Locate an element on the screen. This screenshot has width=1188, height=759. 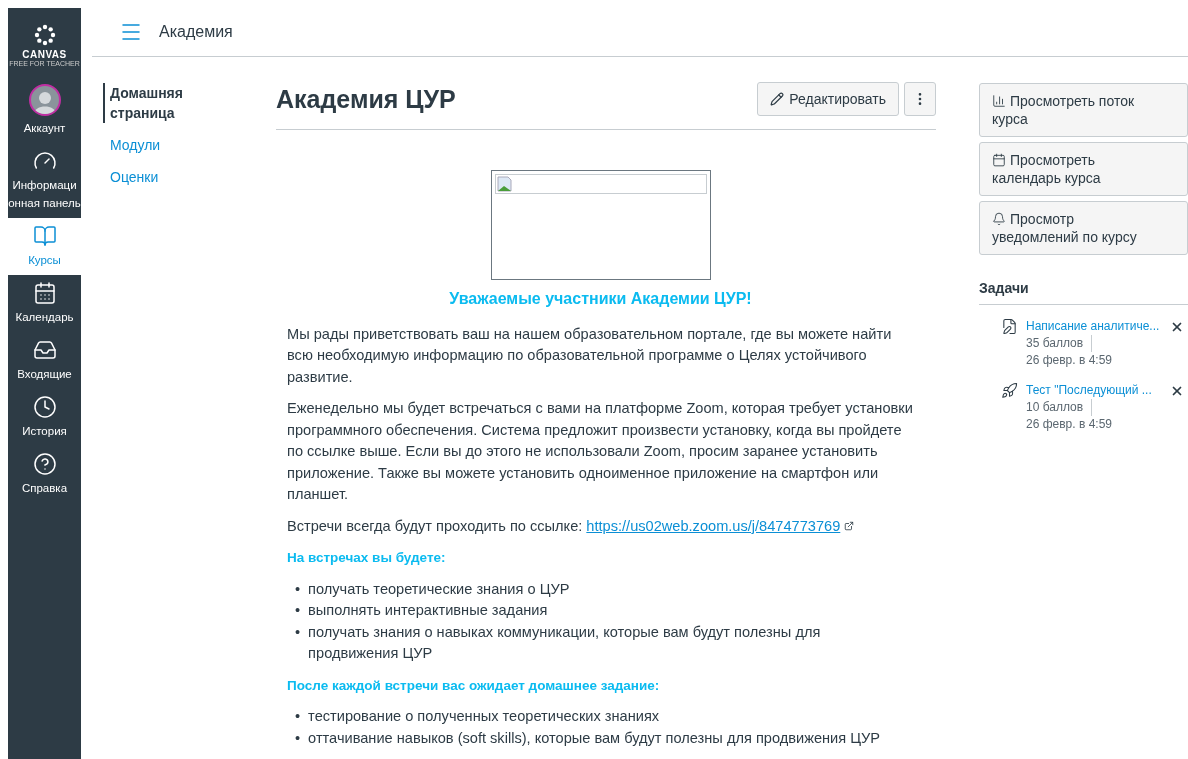
help-icon is located at coordinates (44, 464).